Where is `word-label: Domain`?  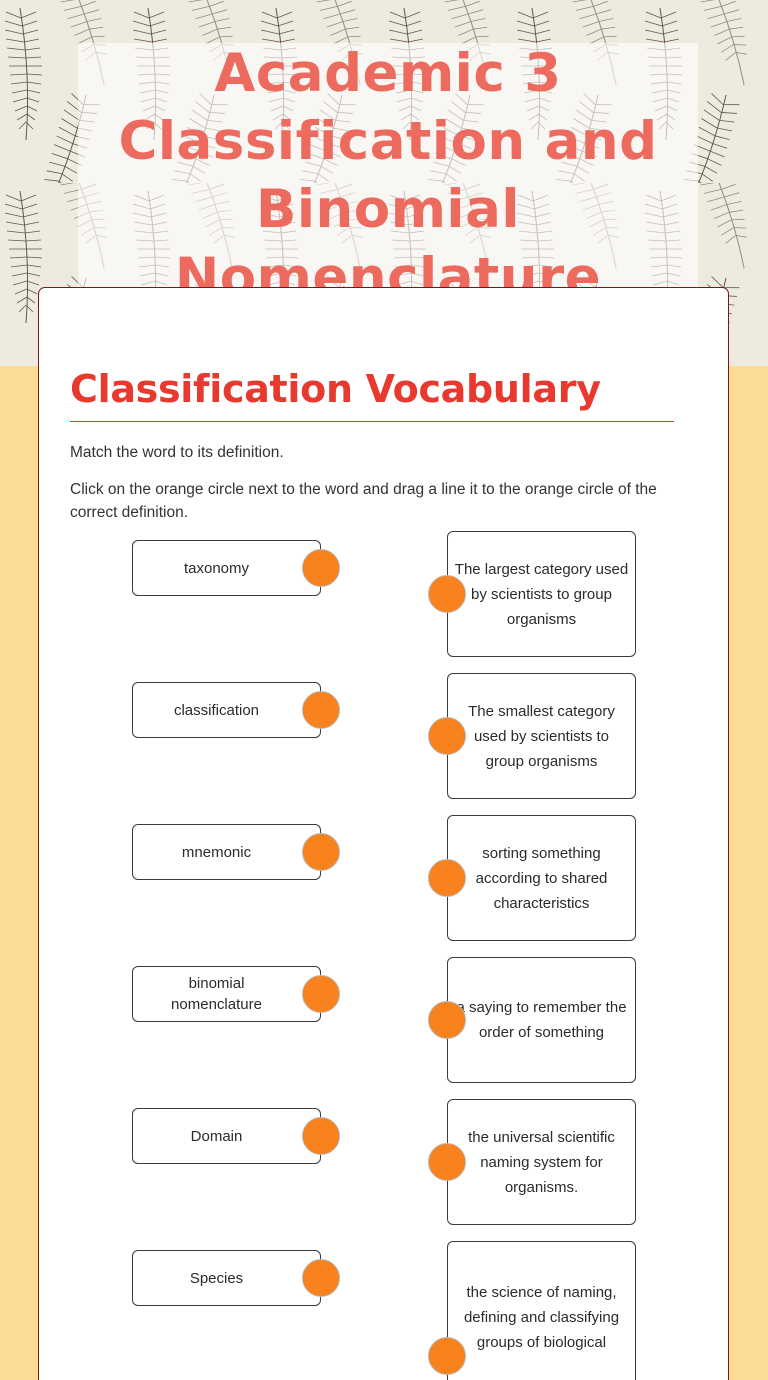 word-label: Domain is located at coordinates (216, 1136).